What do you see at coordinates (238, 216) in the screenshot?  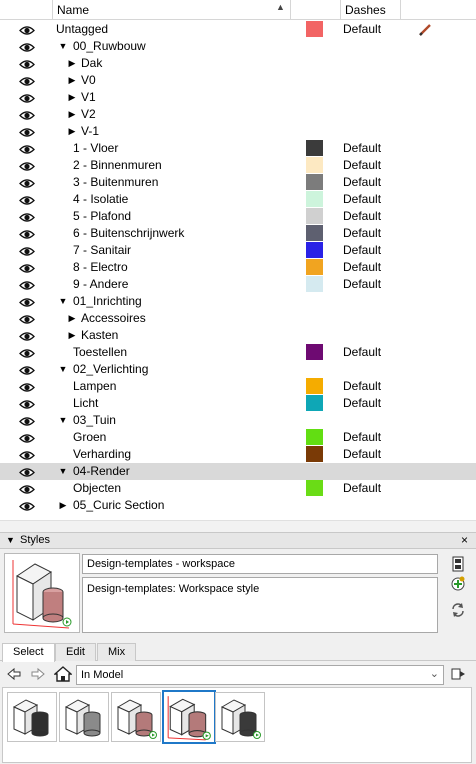 I see `tag-row: 5 - Plafond Default` at bounding box center [238, 216].